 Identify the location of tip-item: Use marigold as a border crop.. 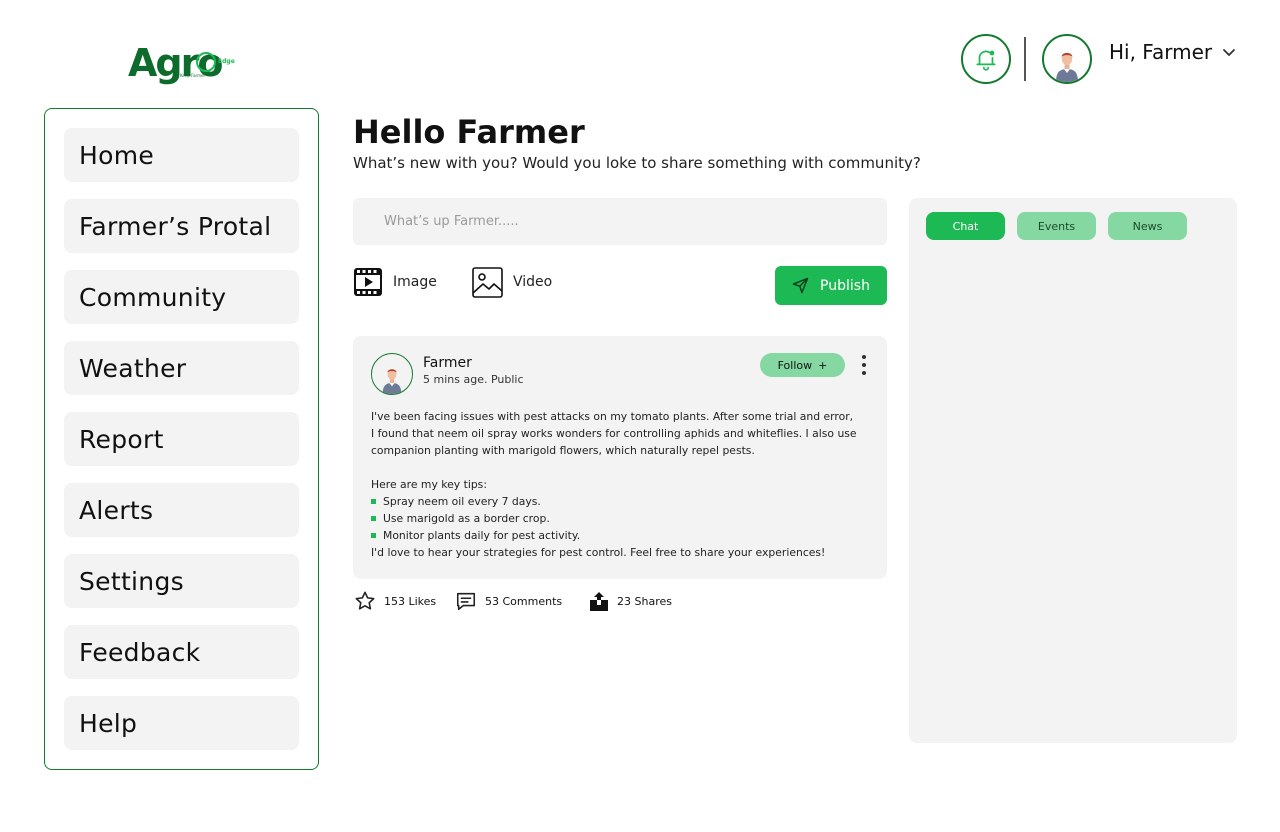
(621, 518).